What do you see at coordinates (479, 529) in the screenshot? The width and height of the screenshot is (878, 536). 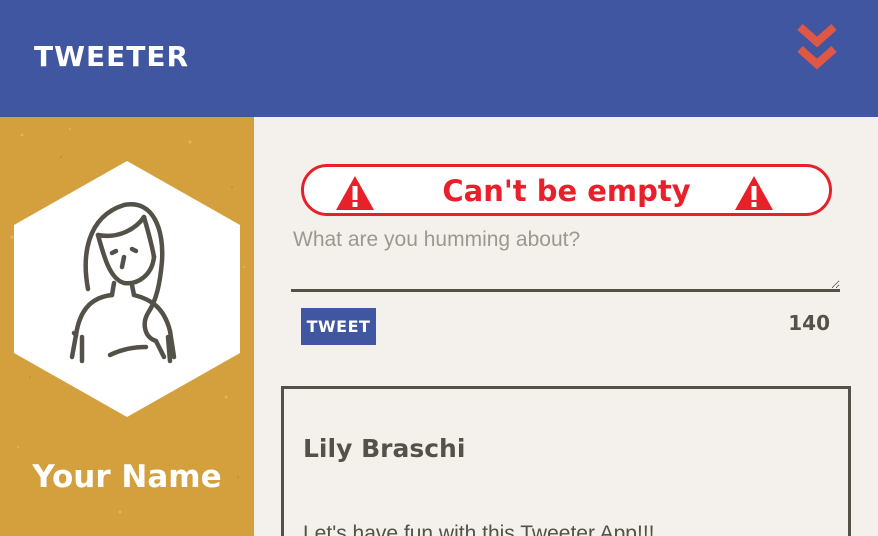 I see `tweet-text: Let's have fun with this Tweeter App!!!` at bounding box center [479, 529].